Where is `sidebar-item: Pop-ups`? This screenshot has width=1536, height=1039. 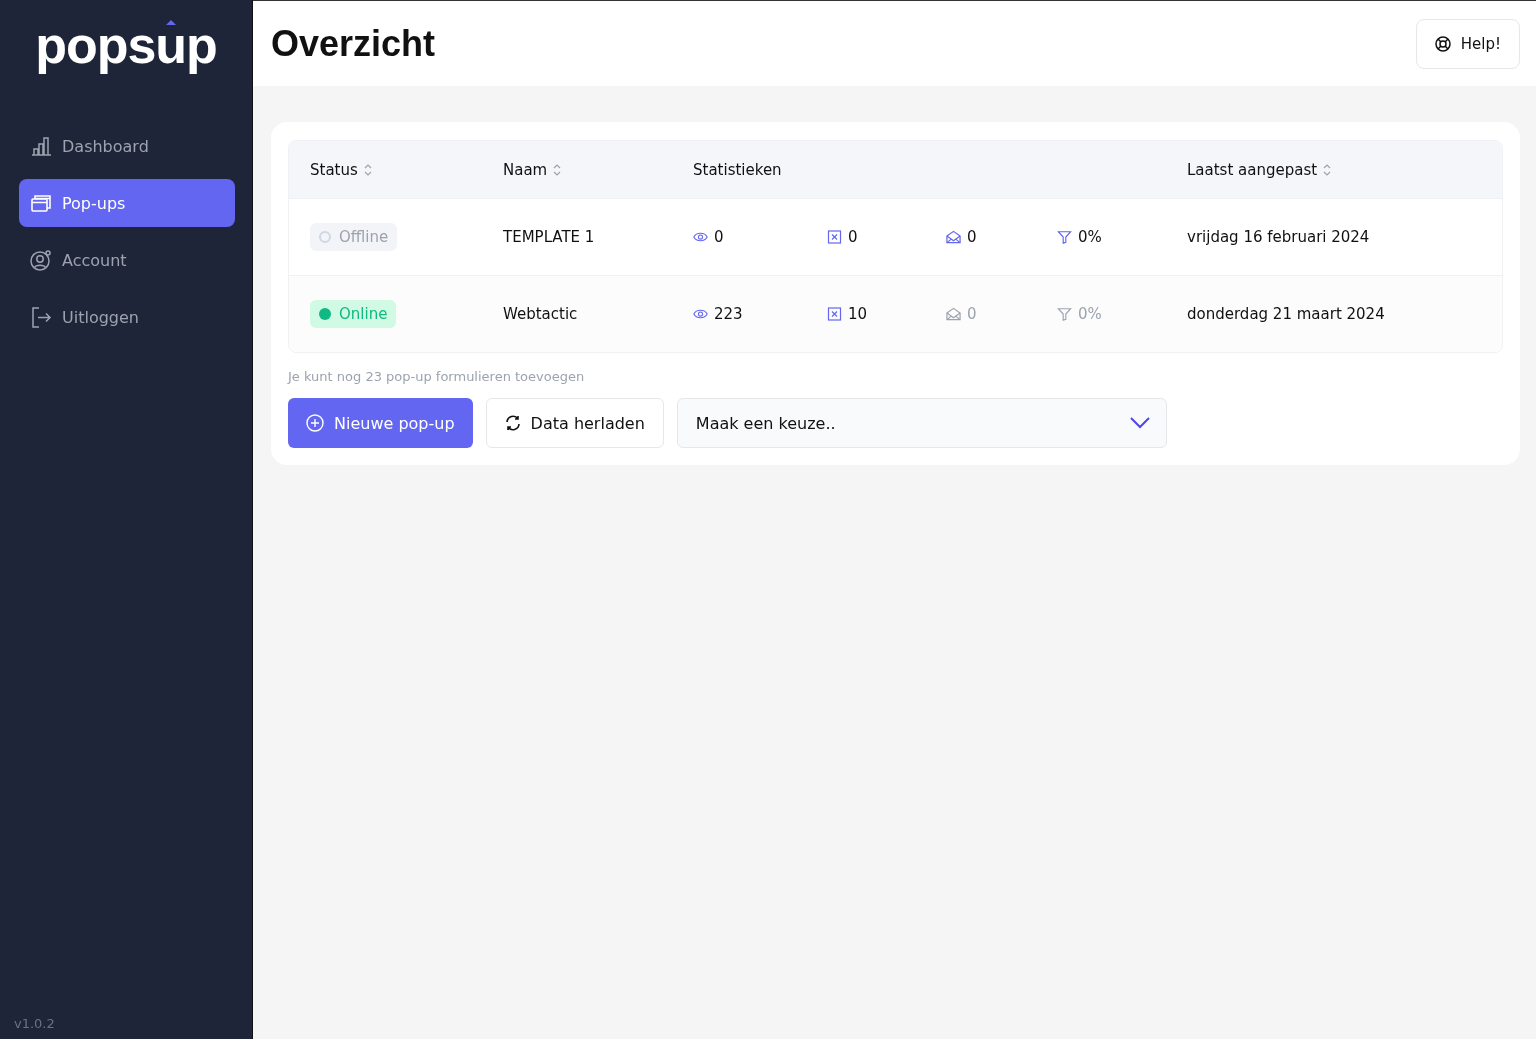
sidebar-item: Pop-ups is located at coordinates (127, 203).